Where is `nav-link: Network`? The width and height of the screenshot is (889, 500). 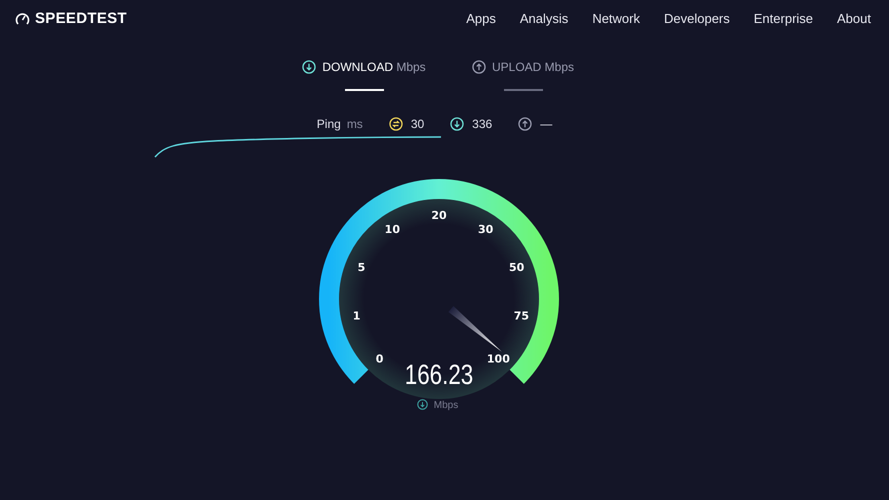 nav-link: Network is located at coordinates (616, 18).